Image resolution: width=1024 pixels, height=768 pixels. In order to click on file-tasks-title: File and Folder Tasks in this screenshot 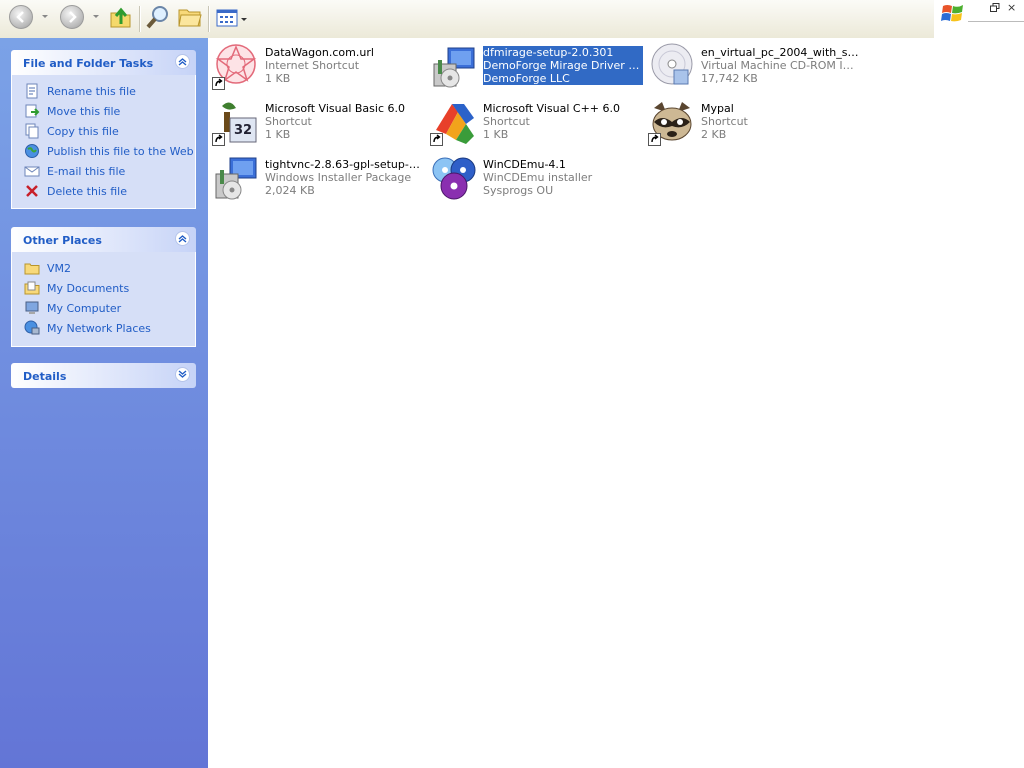, I will do `click(88, 63)`.